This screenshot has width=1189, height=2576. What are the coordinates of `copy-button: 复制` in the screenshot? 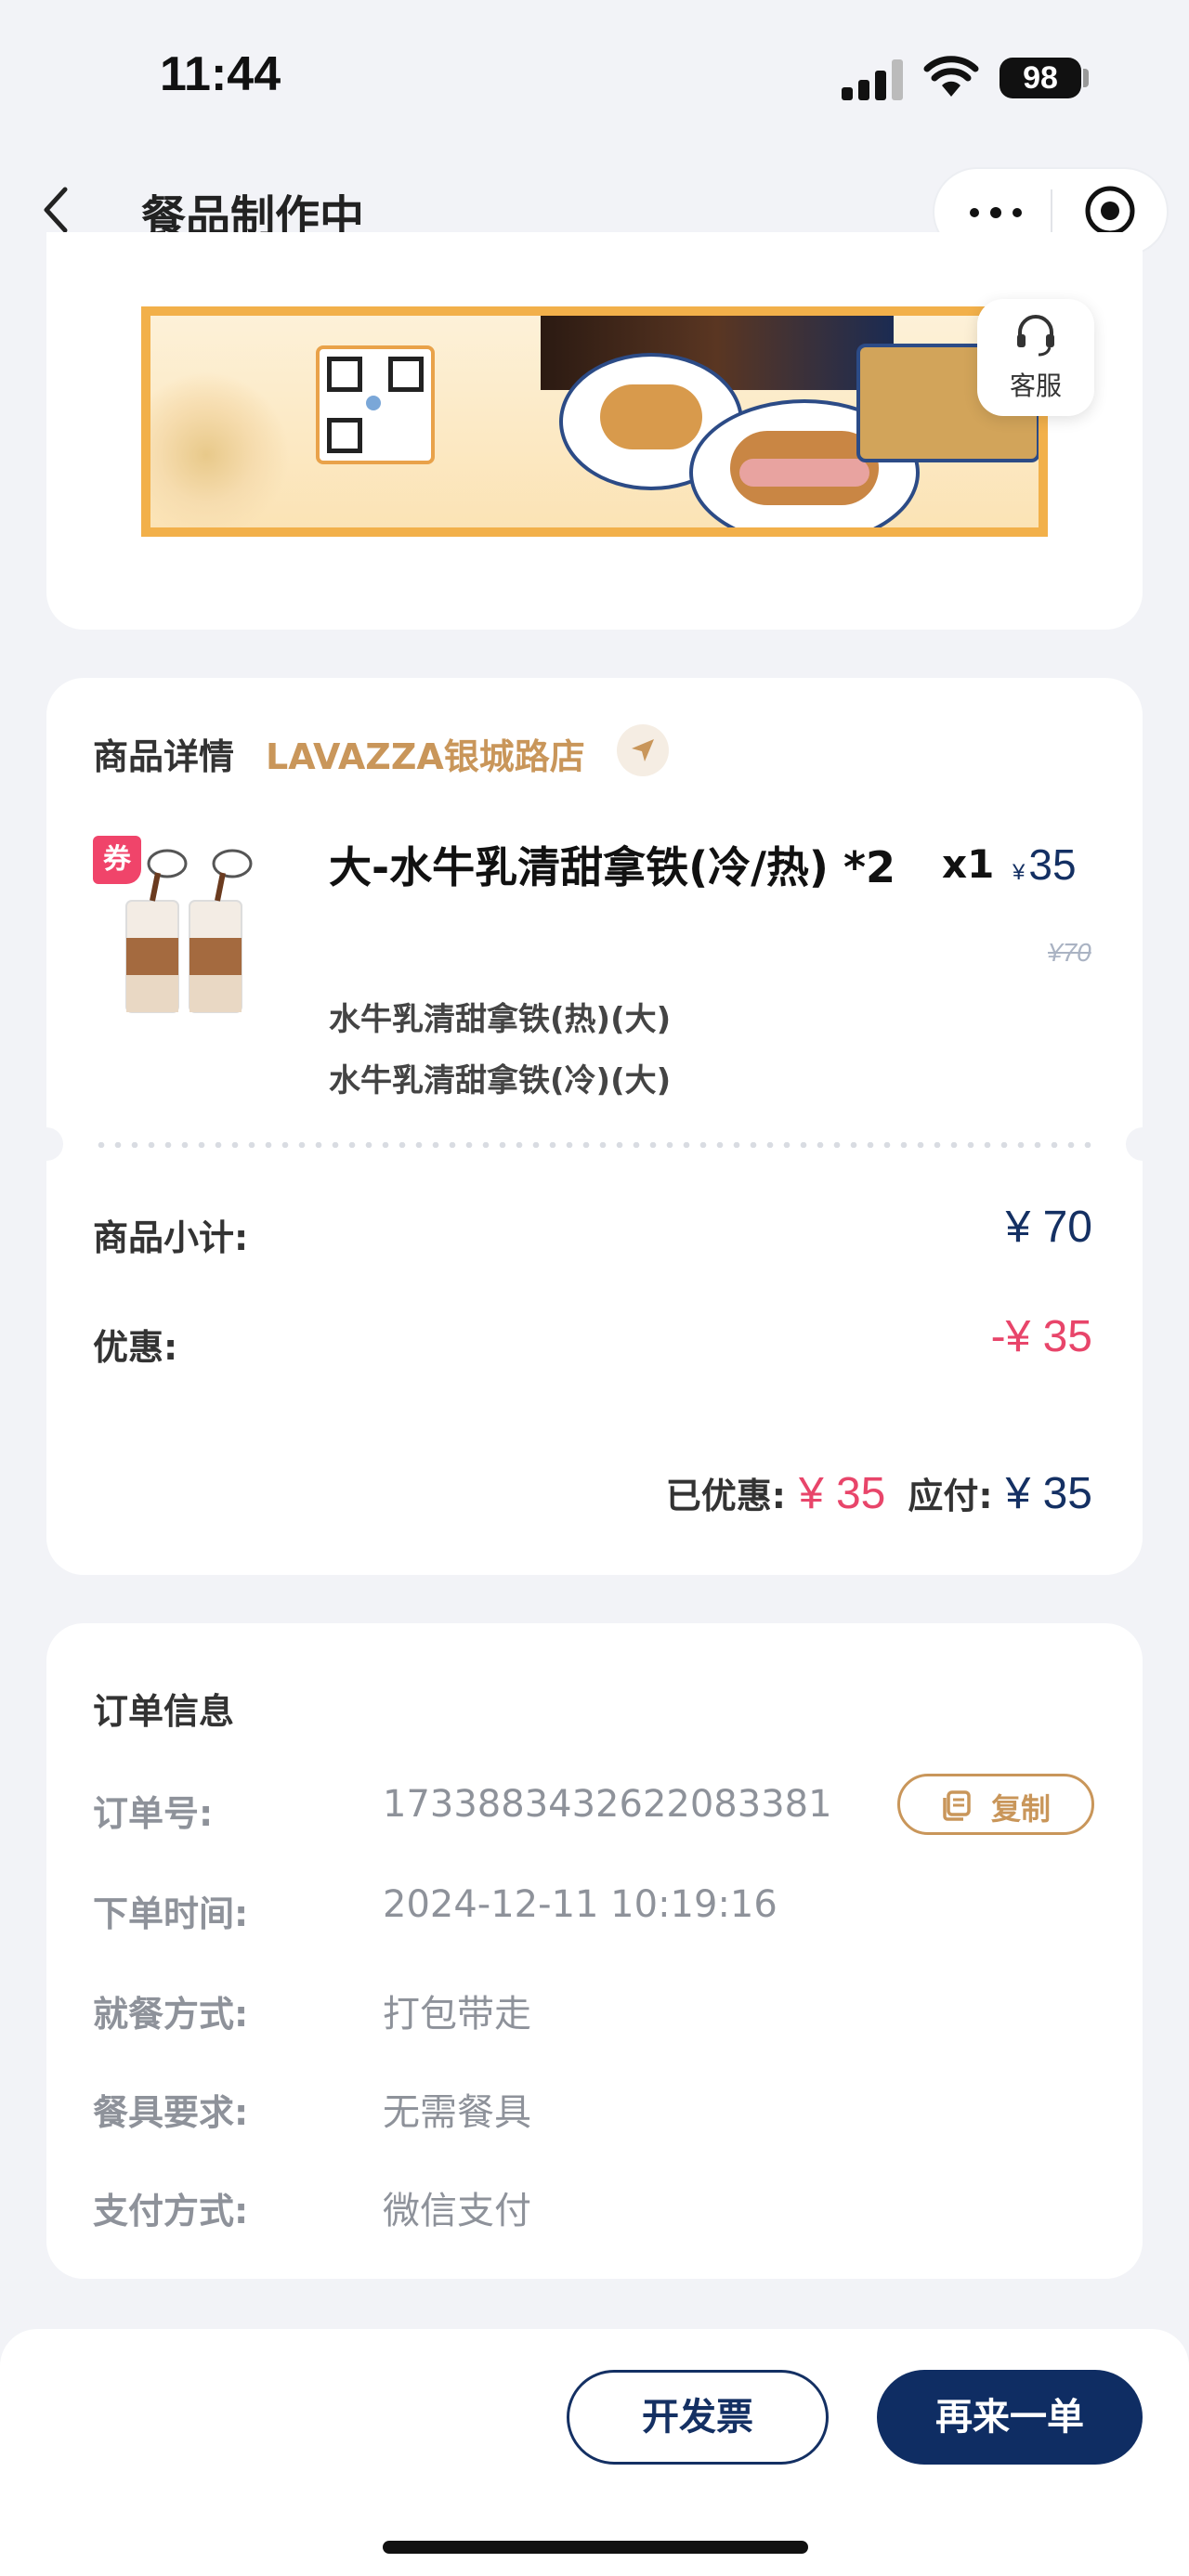 It's located at (995, 1804).